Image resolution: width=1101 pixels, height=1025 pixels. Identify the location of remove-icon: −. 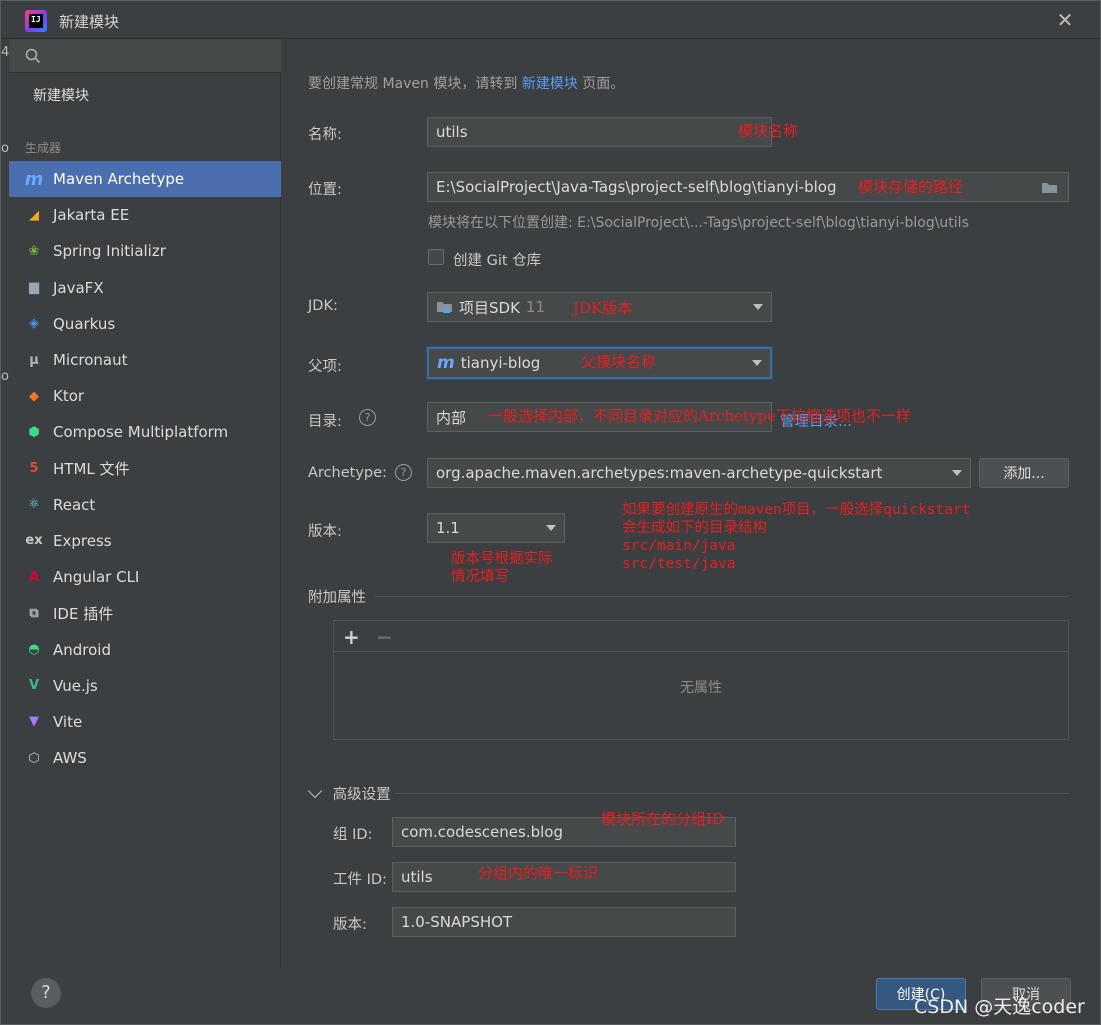
(384, 637).